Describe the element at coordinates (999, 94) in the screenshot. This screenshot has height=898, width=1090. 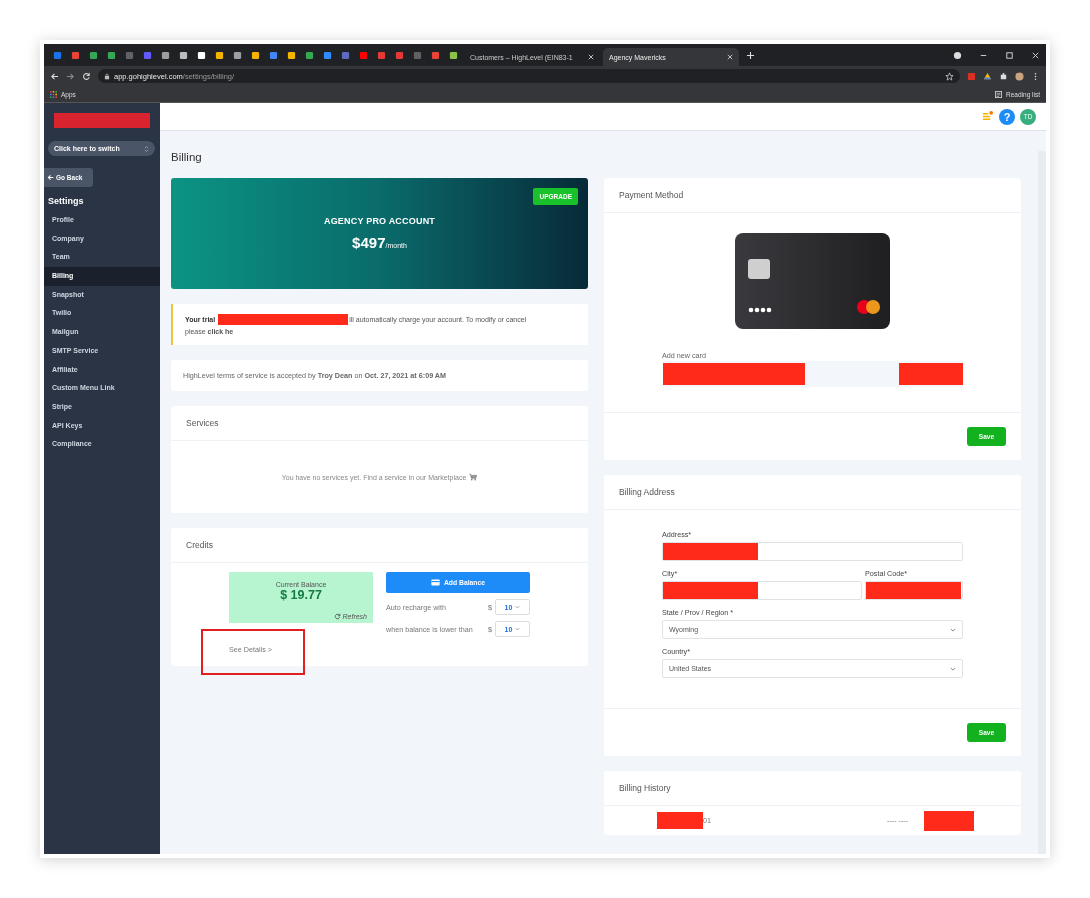
I see `reading-list-icon` at that location.